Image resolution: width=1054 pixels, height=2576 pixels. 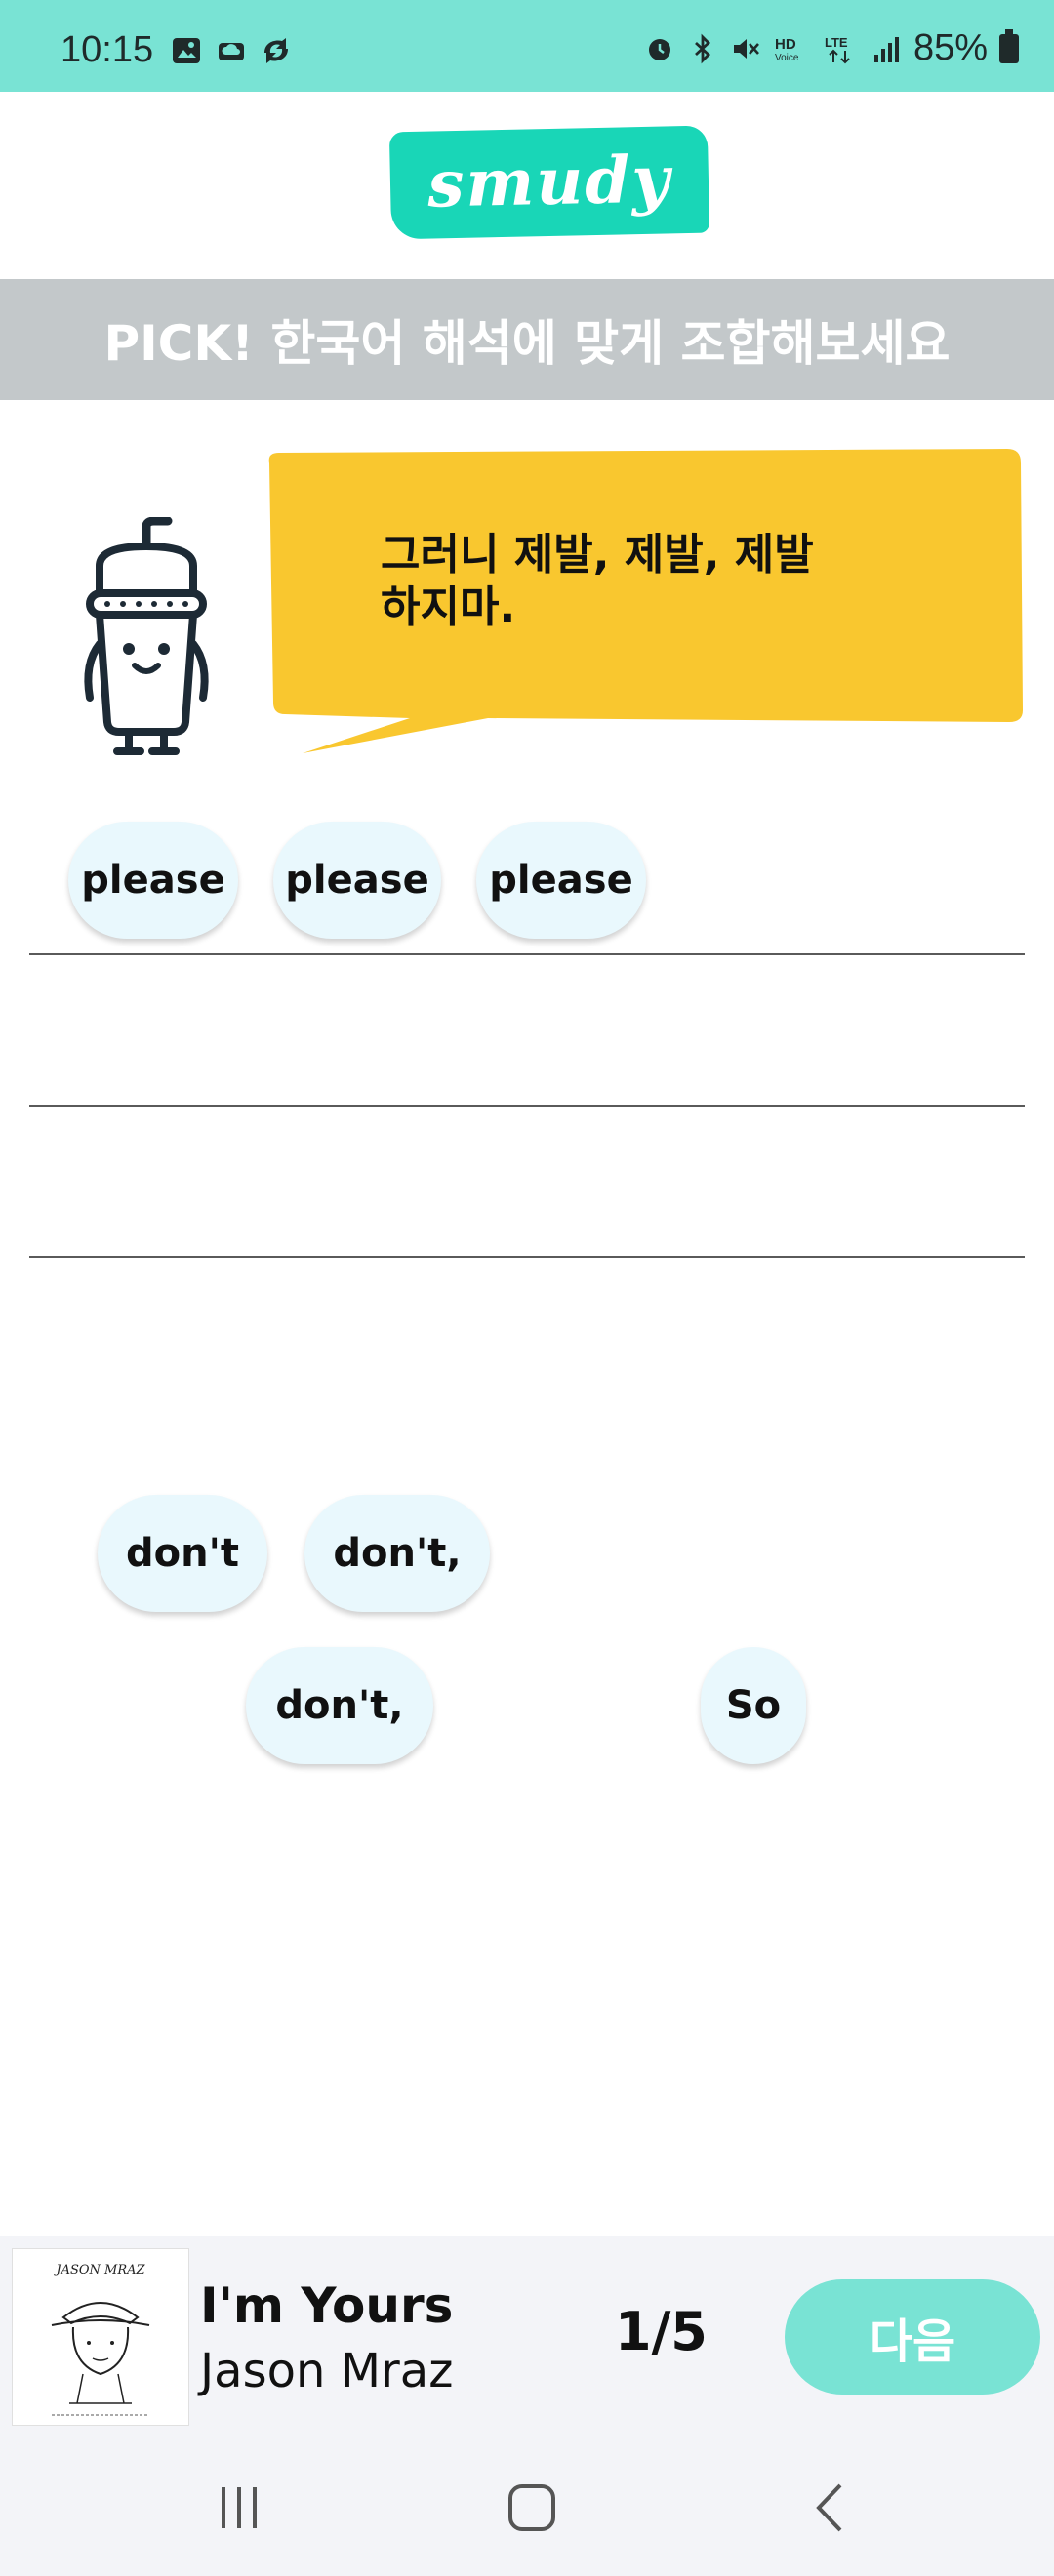 I want to click on lte-icon: LTE, so click(x=837, y=49).